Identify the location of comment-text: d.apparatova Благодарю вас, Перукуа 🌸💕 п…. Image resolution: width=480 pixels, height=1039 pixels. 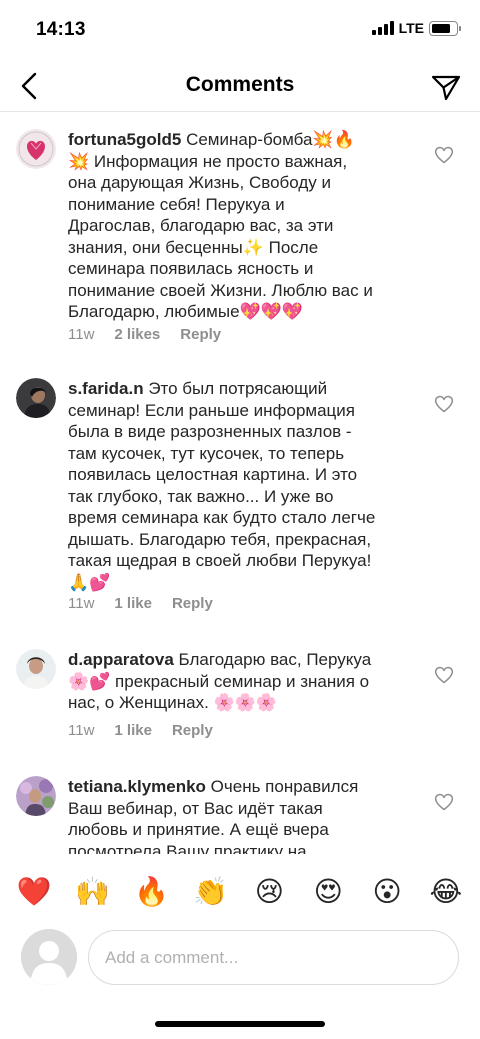
(243, 681).